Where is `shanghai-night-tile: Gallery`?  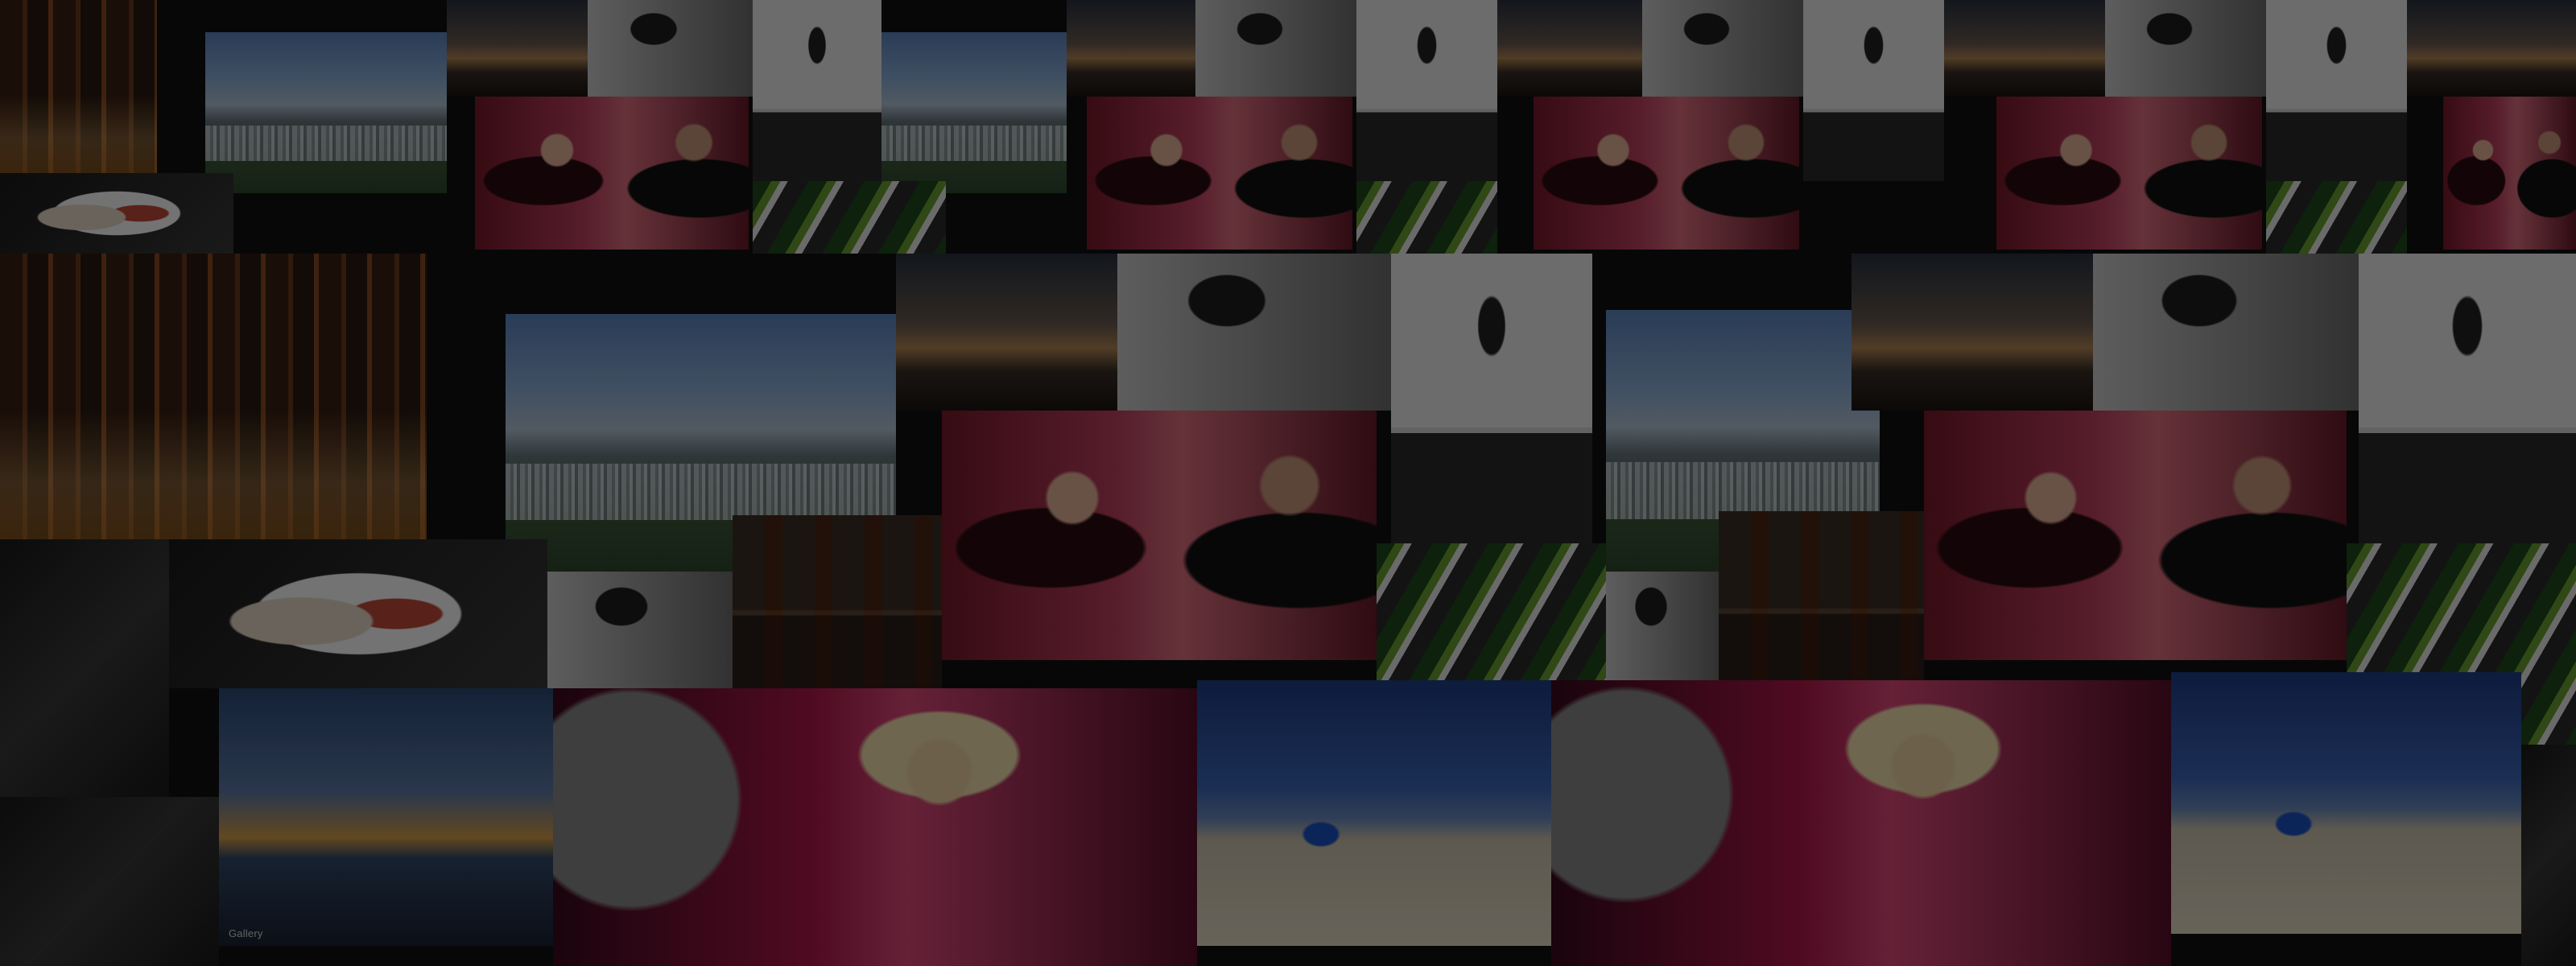
shanghai-night-tile: Gallery is located at coordinates (386, 817).